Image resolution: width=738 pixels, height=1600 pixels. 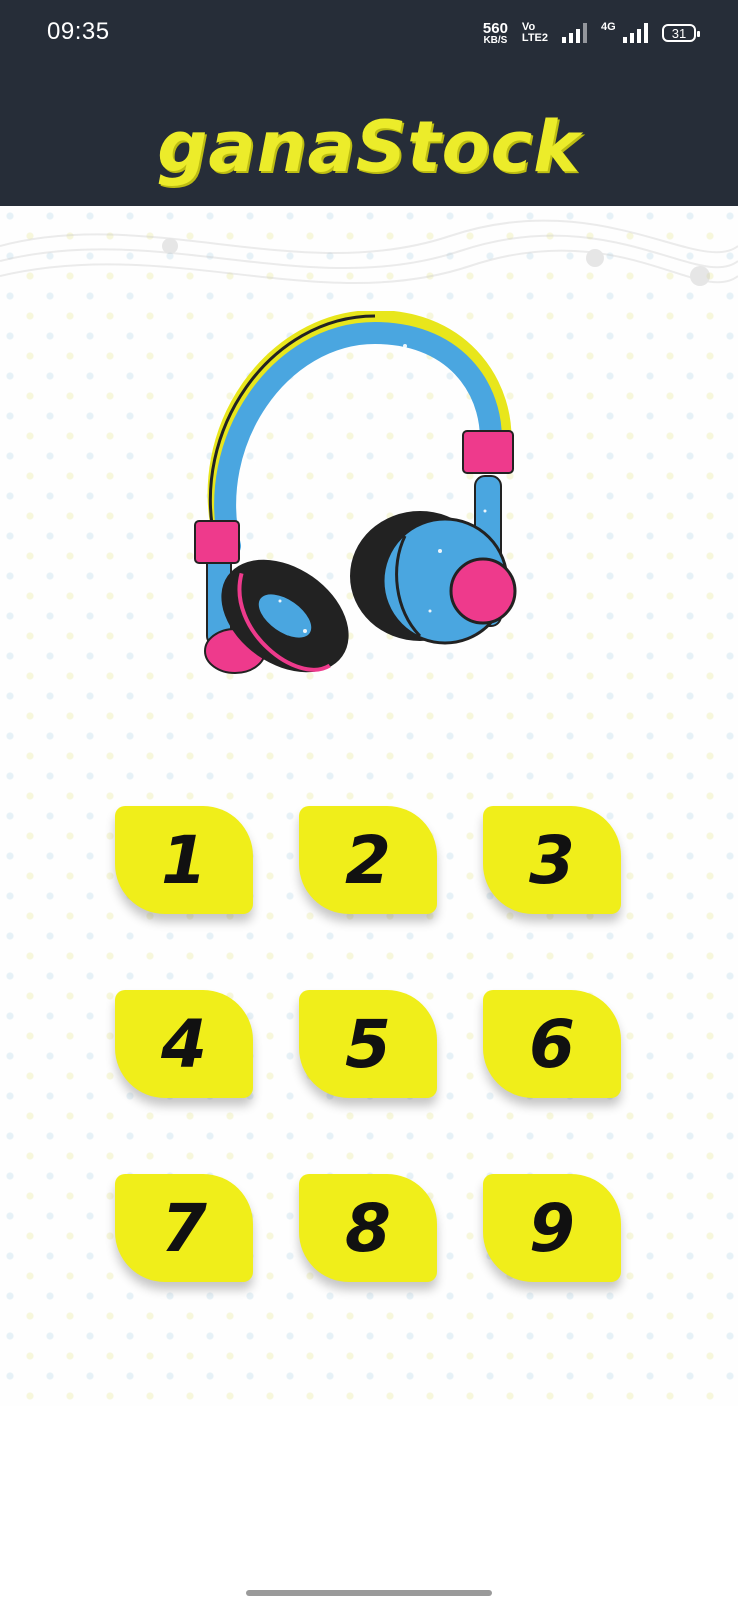 What do you see at coordinates (591, 33) in the screenshot?
I see `status-icons: 560 KB/S Vo LTE2 4G 31` at bounding box center [591, 33].